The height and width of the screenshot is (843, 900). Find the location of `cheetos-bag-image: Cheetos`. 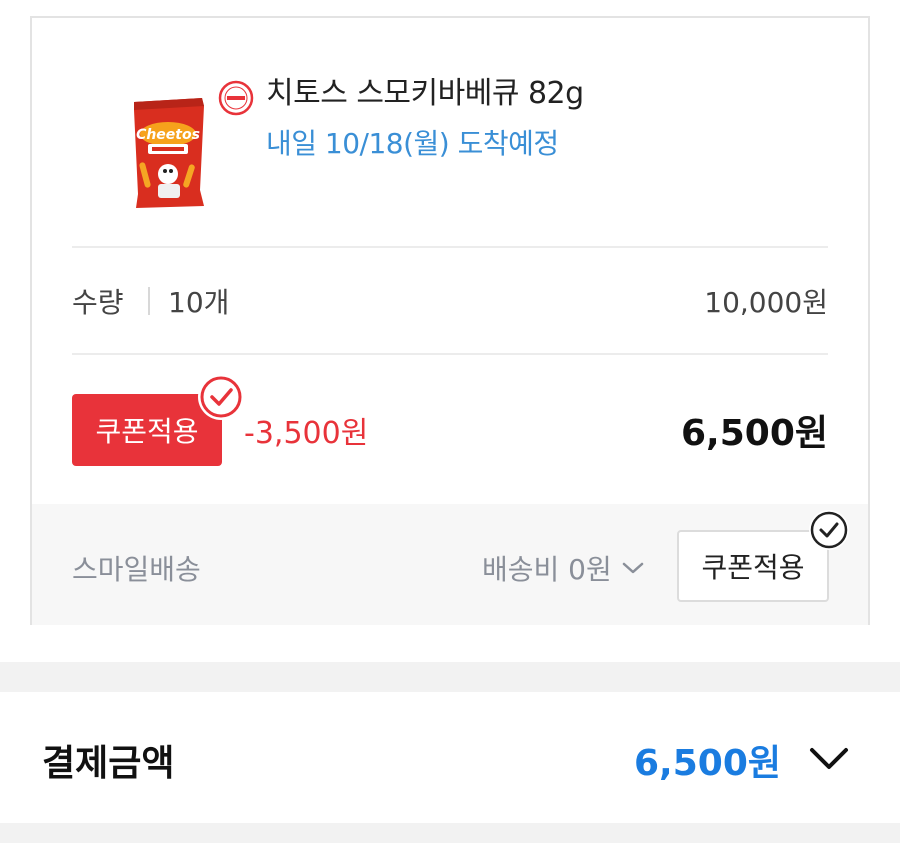

cheetos-bag-image: Cheetos is located at coordinates (194, 144).